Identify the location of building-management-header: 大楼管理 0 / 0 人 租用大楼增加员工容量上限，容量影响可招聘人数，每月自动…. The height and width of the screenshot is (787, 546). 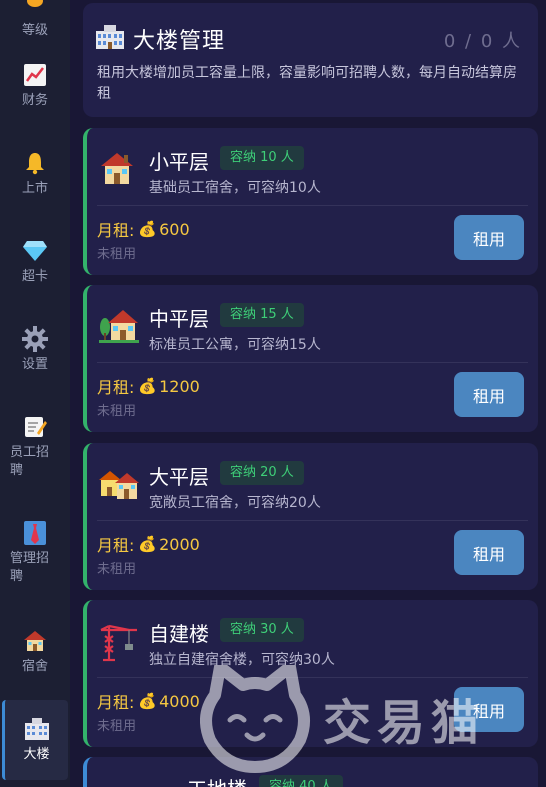
(310, 60).